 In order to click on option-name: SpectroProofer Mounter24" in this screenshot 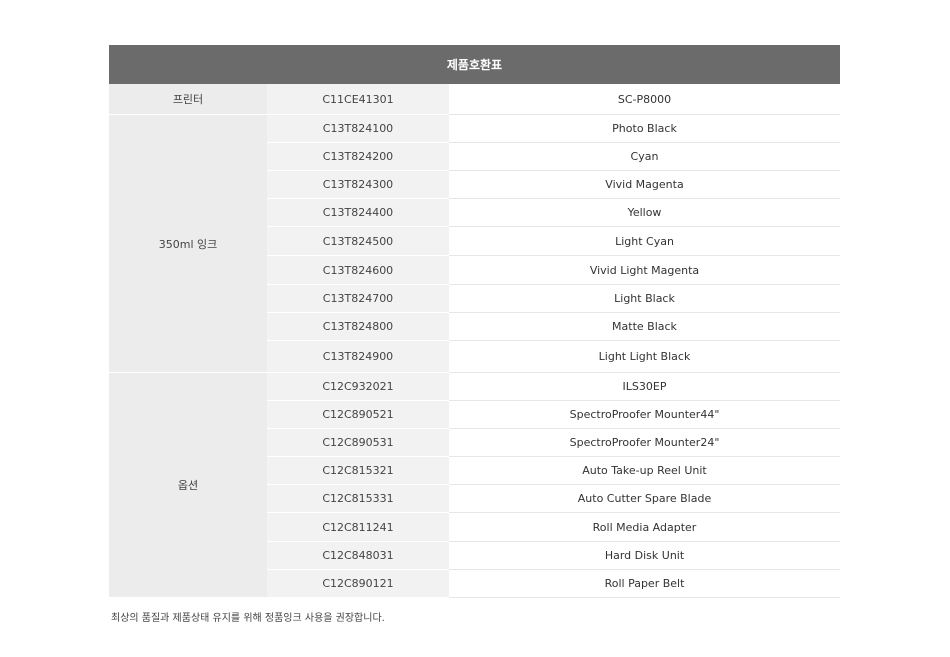, I will do `click(644, 443)`.